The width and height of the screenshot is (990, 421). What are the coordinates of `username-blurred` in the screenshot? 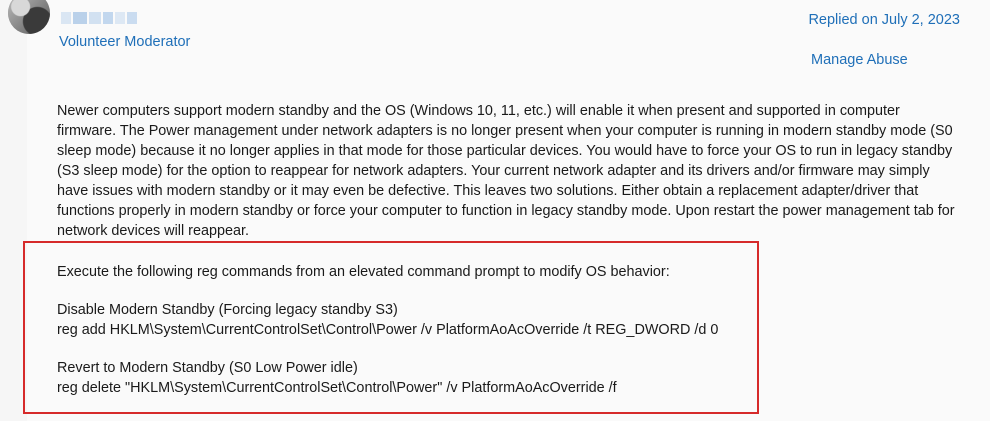 It's located at (99, 18).